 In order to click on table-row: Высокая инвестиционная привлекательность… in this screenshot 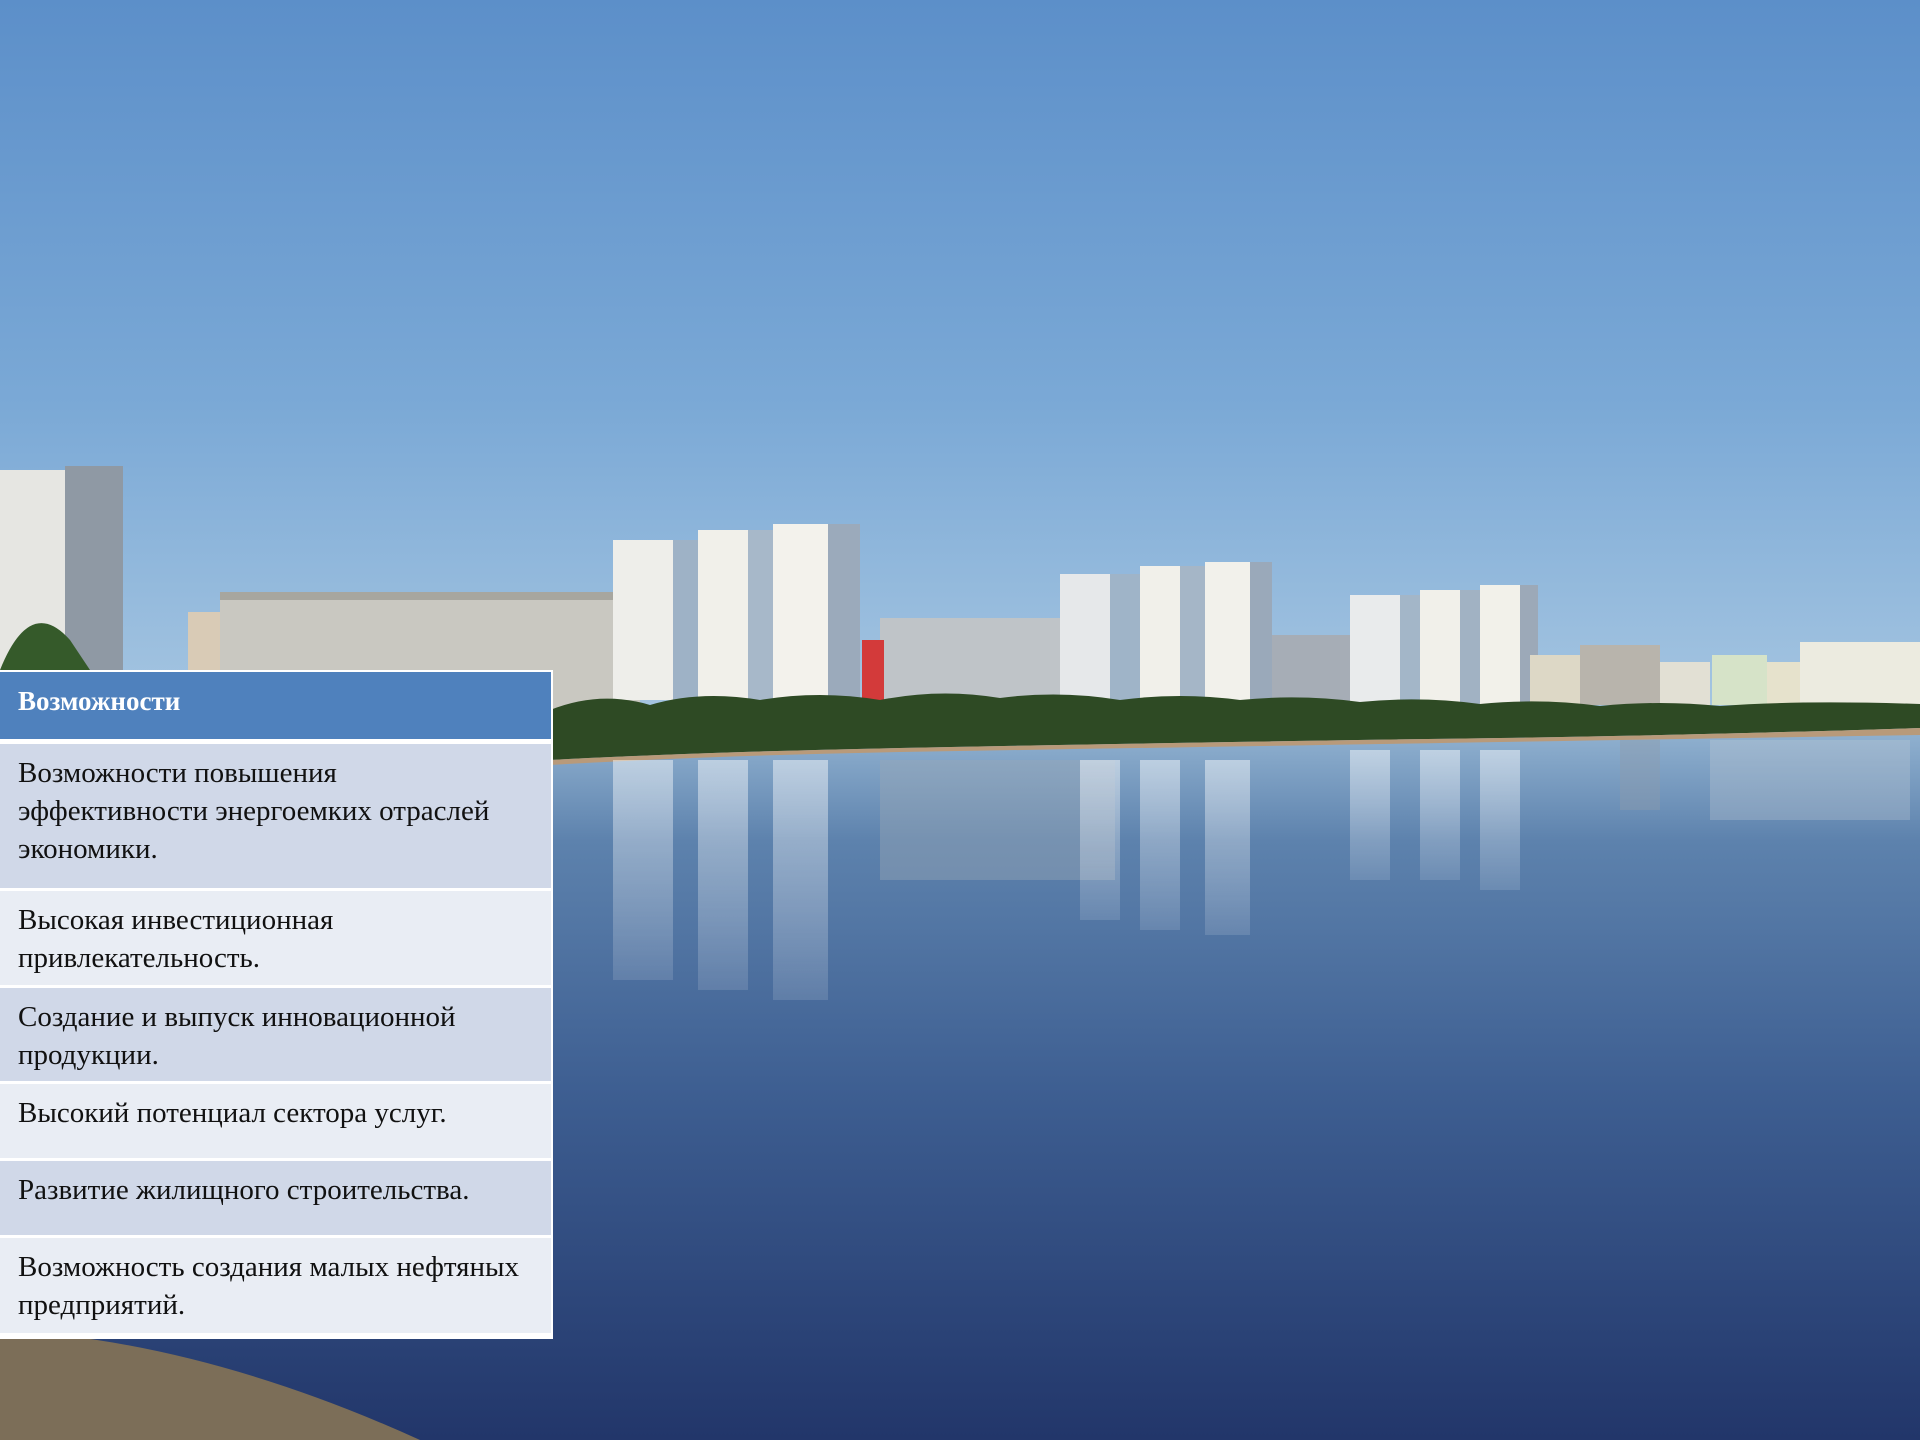, I will do `click(275, 939)`.